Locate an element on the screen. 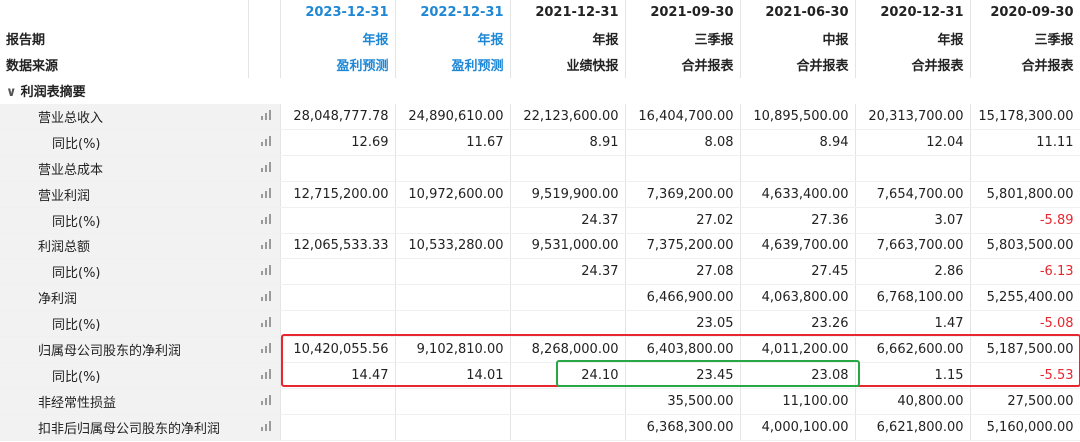 This screenshot has width=1080, height=442. value-cell: 11.67 is located at coordinates (453, 142).